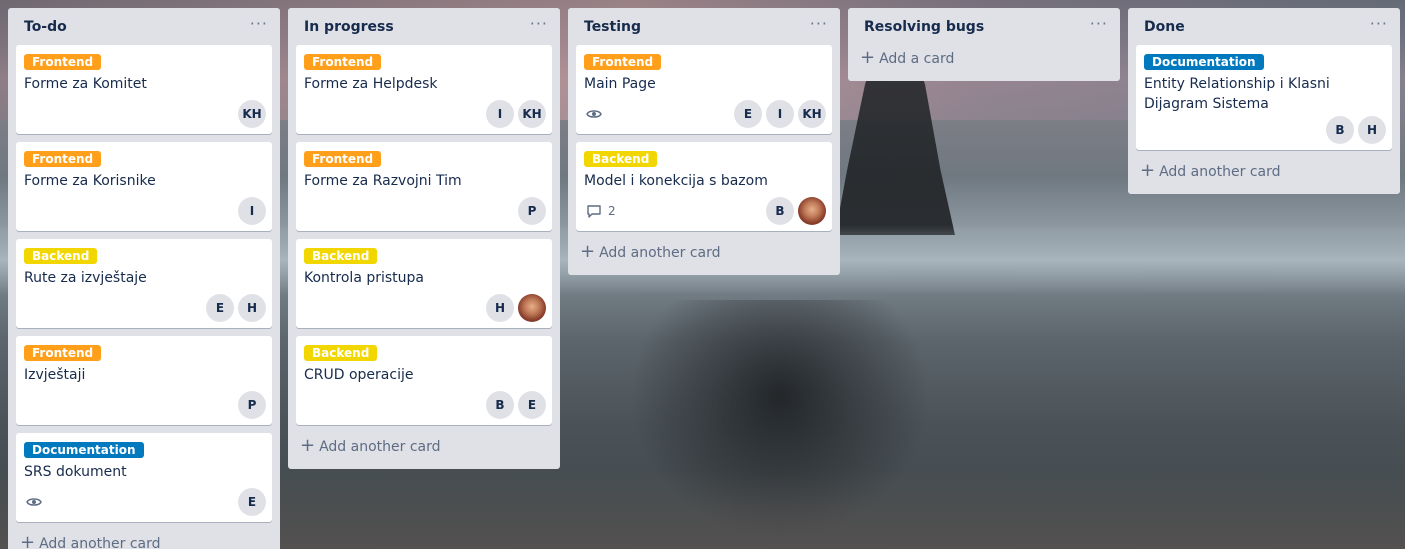 This screenshot has height=549, width=1405. I want to click on card: Backend Model i konekcija s bazom 2 B, so click(704, 186).